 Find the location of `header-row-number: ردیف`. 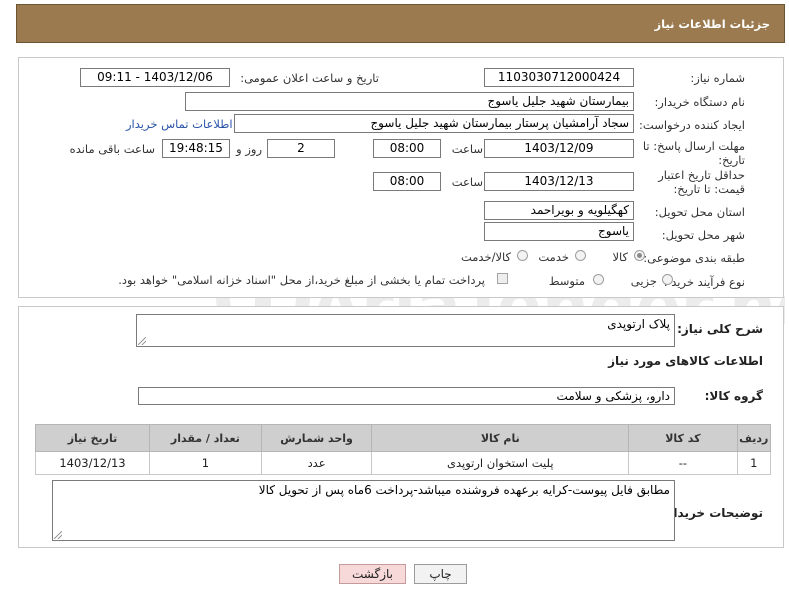

header-row-number: ردیف is located at coordinates (754, 438).